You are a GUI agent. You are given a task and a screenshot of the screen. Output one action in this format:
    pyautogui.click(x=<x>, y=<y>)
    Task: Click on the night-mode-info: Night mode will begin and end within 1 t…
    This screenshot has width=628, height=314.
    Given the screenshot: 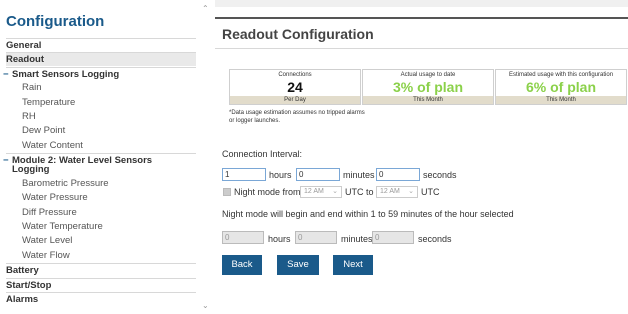 What is the action you would take?
    pyautogui.click(x=368, y=214)
    